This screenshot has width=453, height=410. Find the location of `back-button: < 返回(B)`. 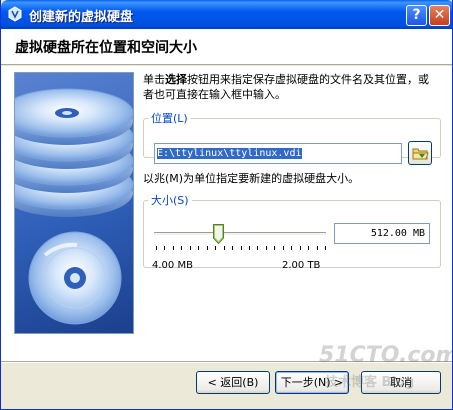

back-button: < 返回(B) is located at coordinates (233, 382).